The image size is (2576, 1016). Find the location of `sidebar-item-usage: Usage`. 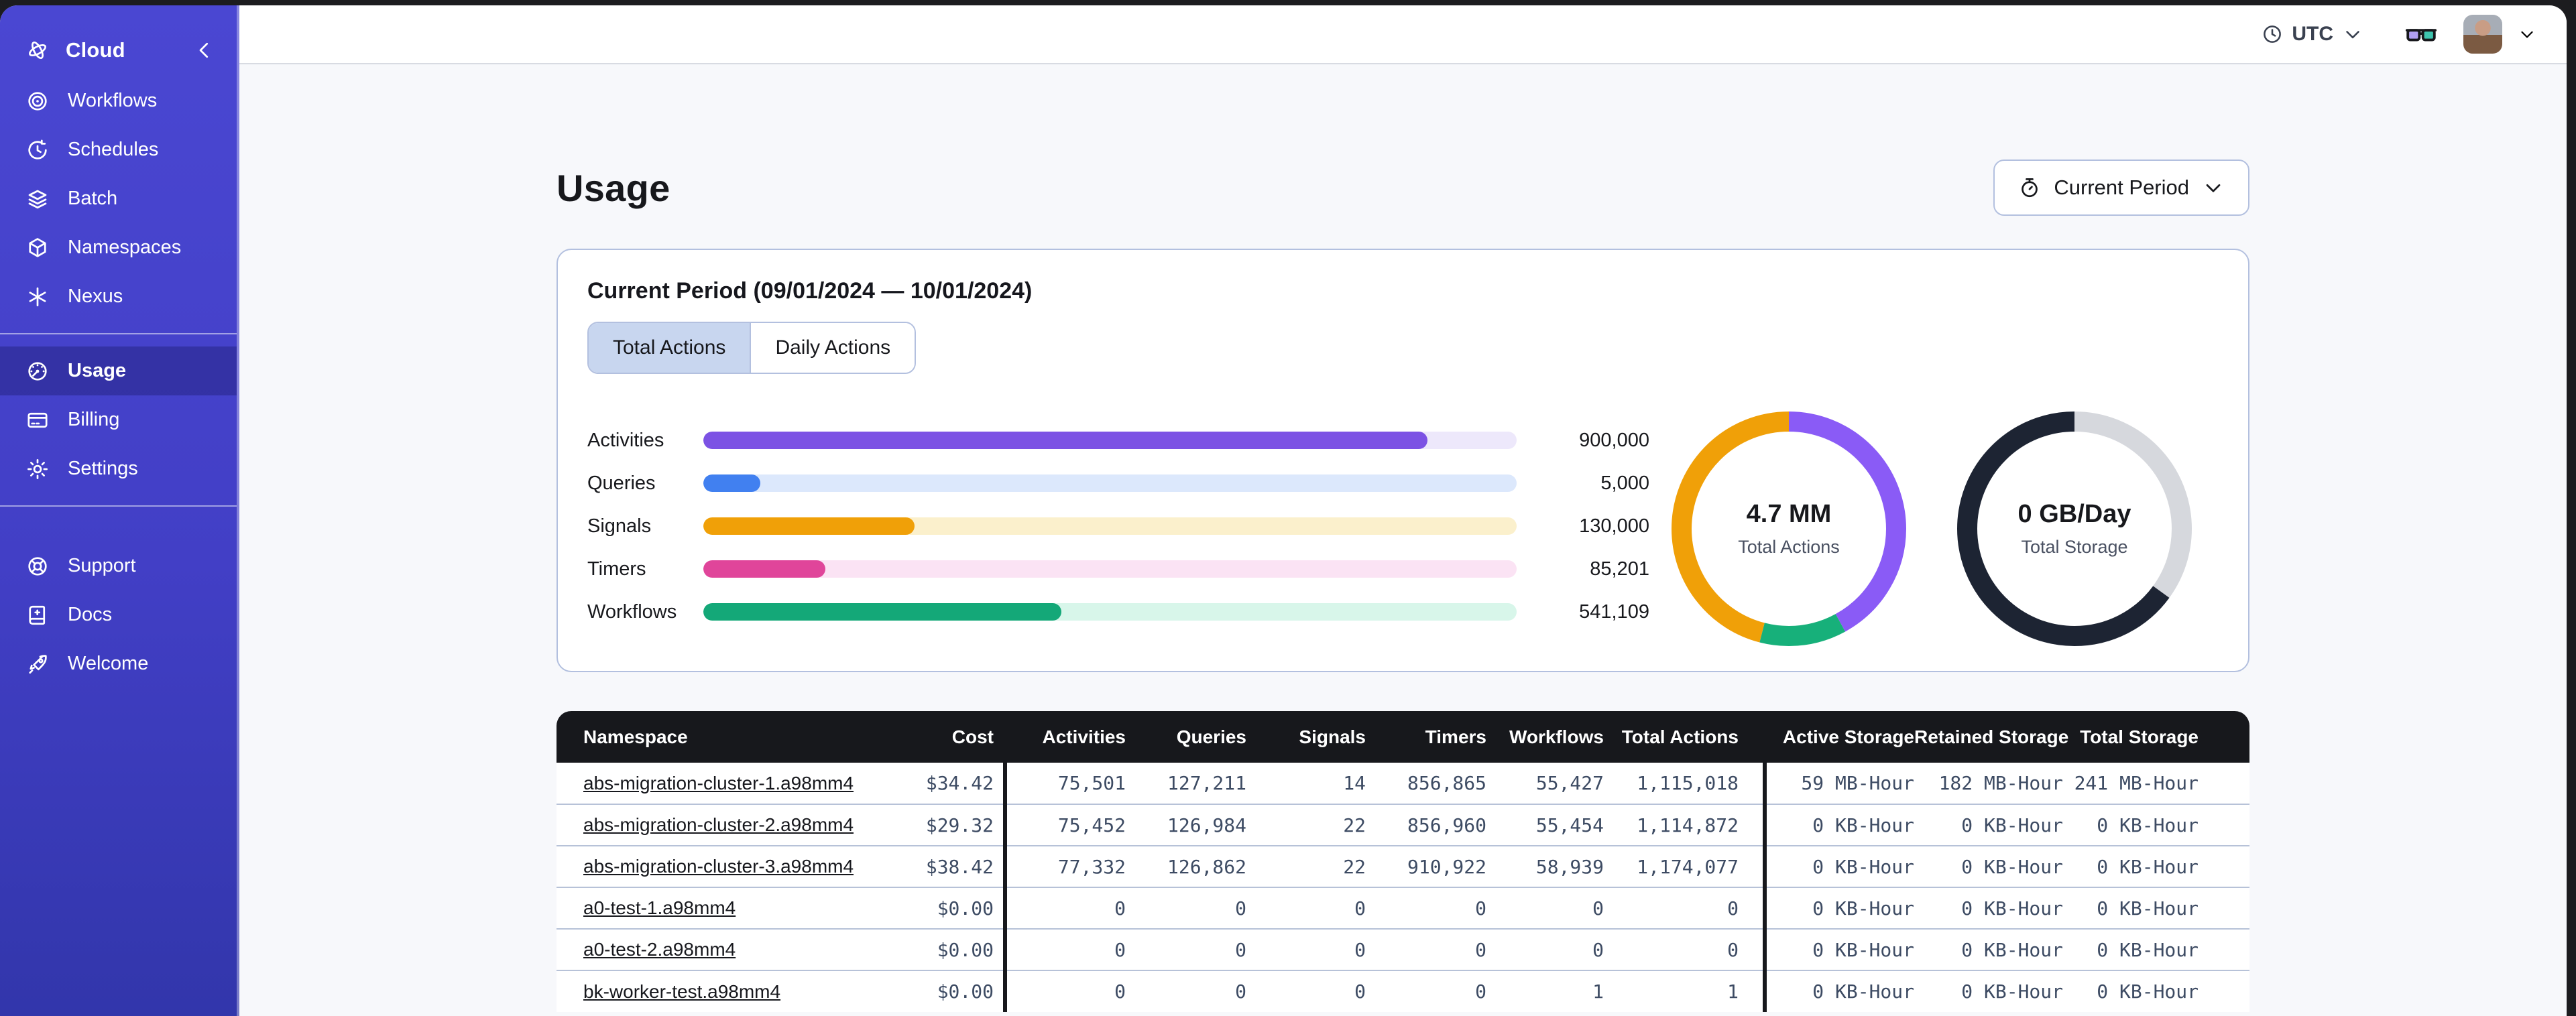

sidebar-item-usage: Usage is located at coordinates (118, 370).